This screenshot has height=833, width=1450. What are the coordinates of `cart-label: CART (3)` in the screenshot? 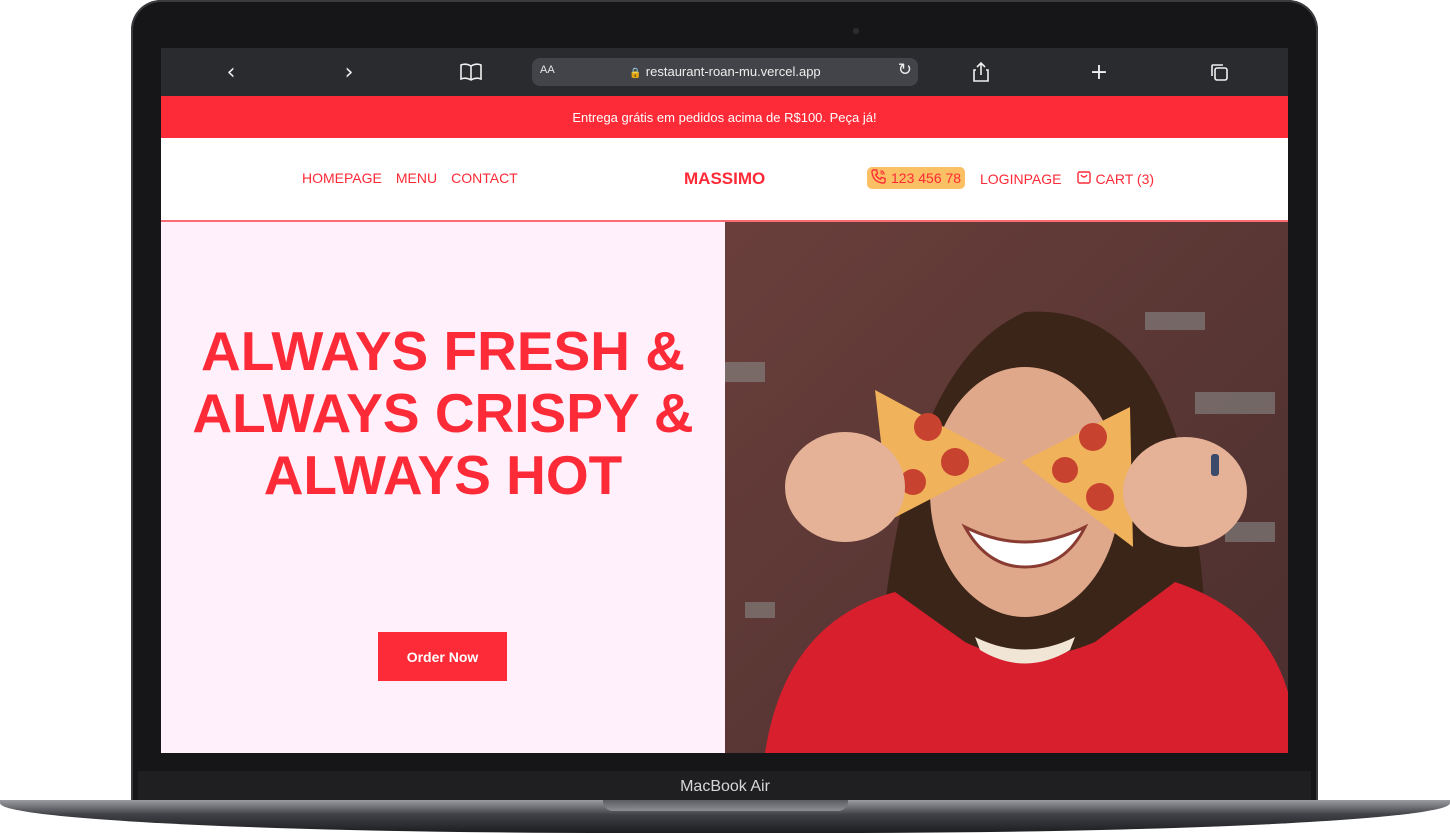 It's located at (1125, 178).